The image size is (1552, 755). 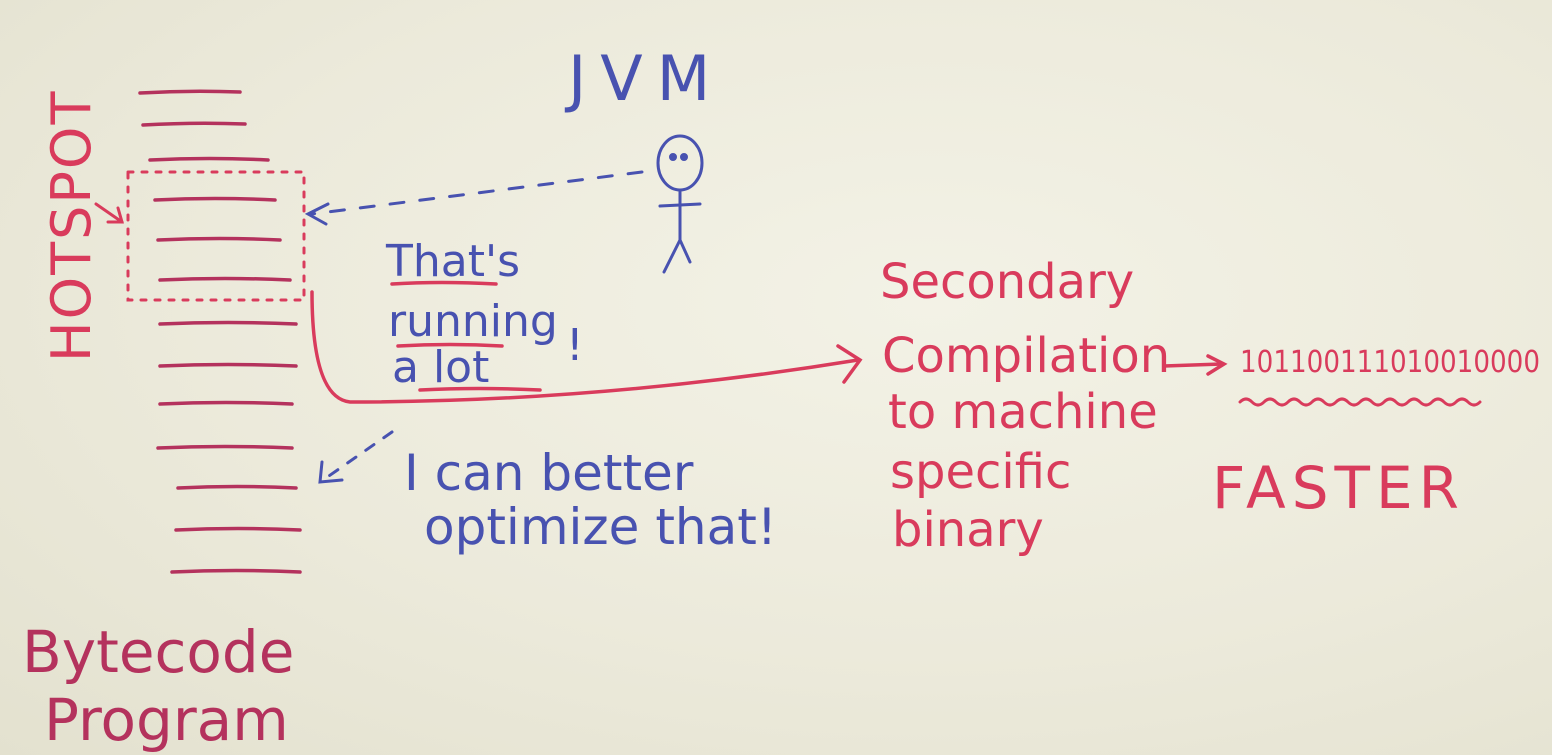 What do you see at coordinates (575, 345) in the screenshot?
I see `exclaim-text: !` at bounding box center [575, 345].